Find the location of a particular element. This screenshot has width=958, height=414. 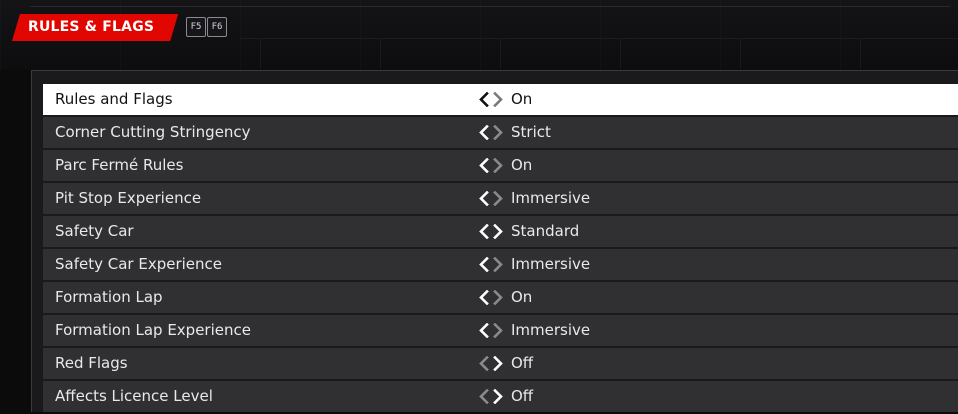

setting-row: Parc Fermé Rules On is located at coordinates (500, 165).